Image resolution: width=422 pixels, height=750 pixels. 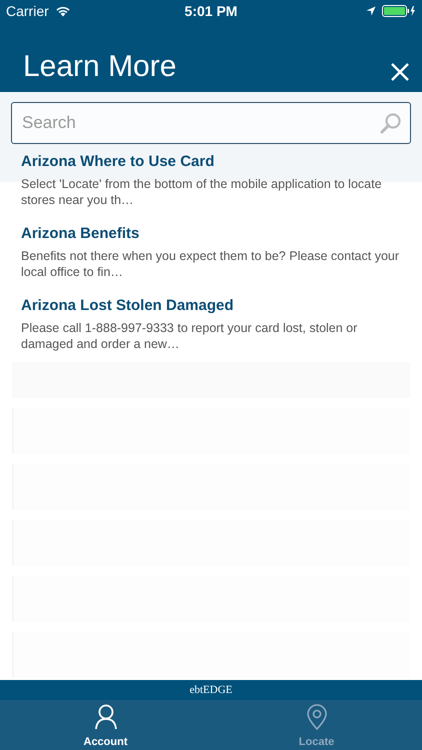 What do you see at coordinates (211, 690) in the screenshot?
I see `brand-name: ebtEDGE` at bounding box center [211, 690].